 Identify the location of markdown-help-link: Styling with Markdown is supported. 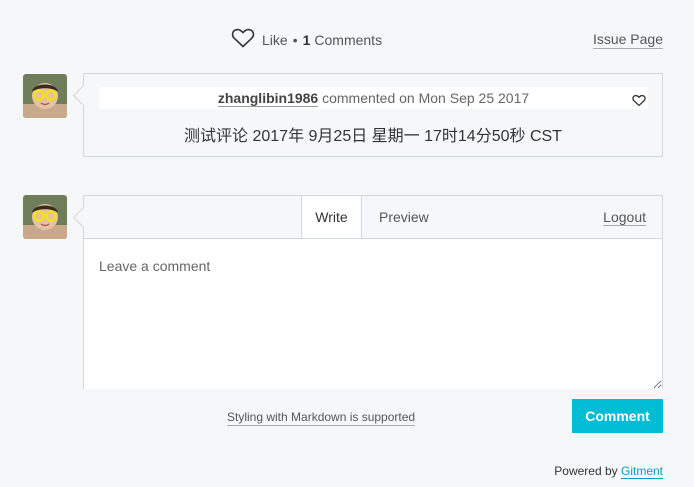
(321, 418).